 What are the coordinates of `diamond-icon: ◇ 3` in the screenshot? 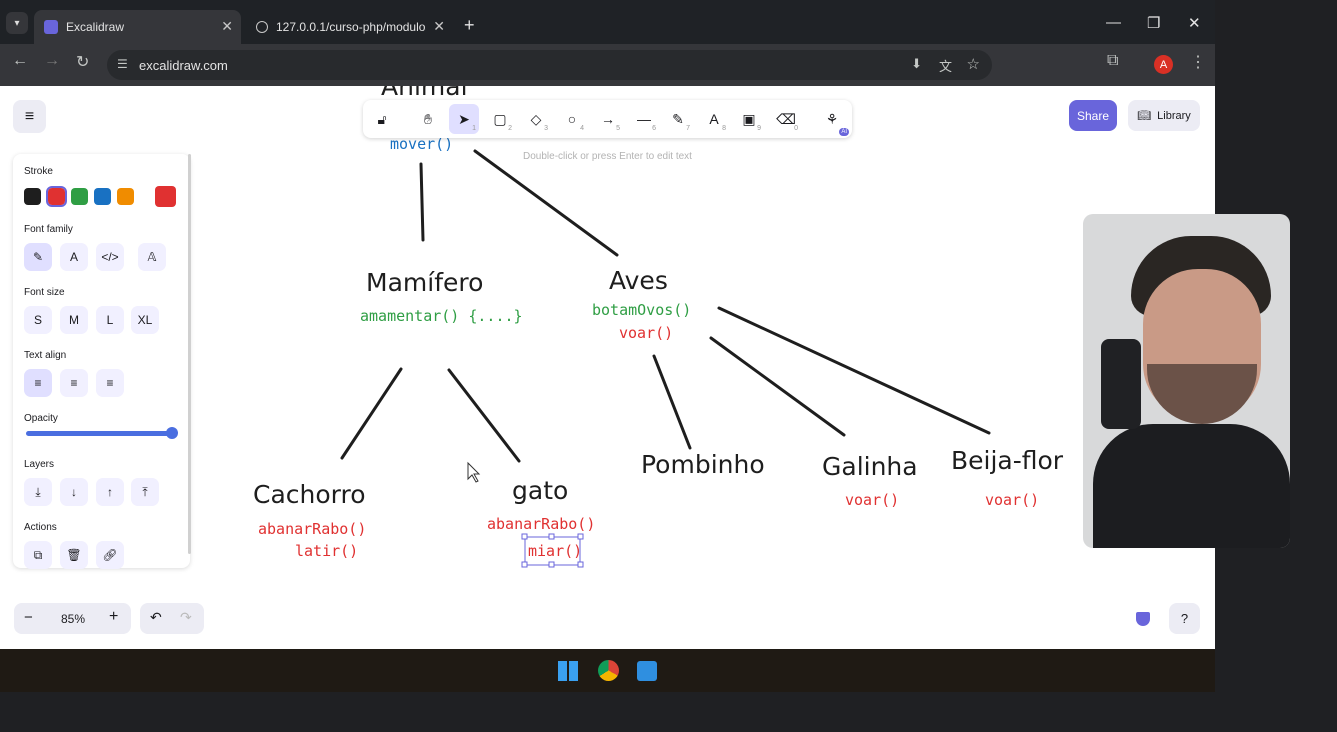 It's located at (536, 119).